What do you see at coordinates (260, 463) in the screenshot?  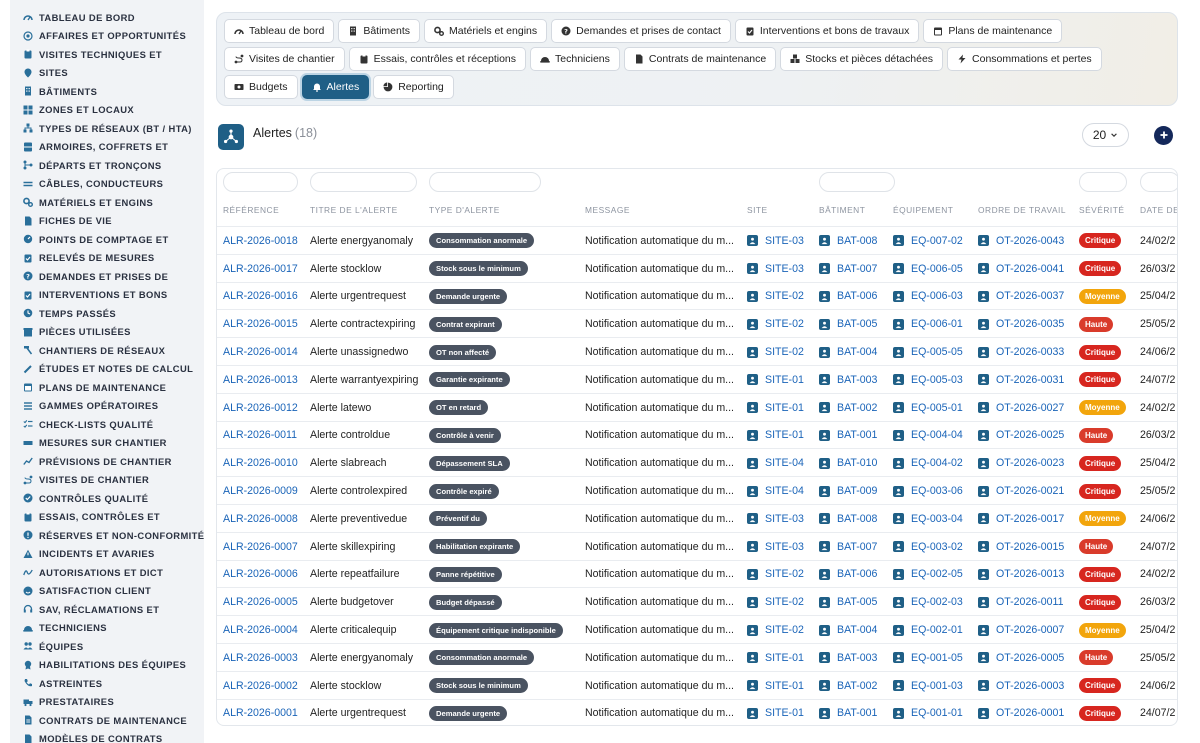 I see `reference-link: ALR-2026-0010` at bounding box center [260, 463].